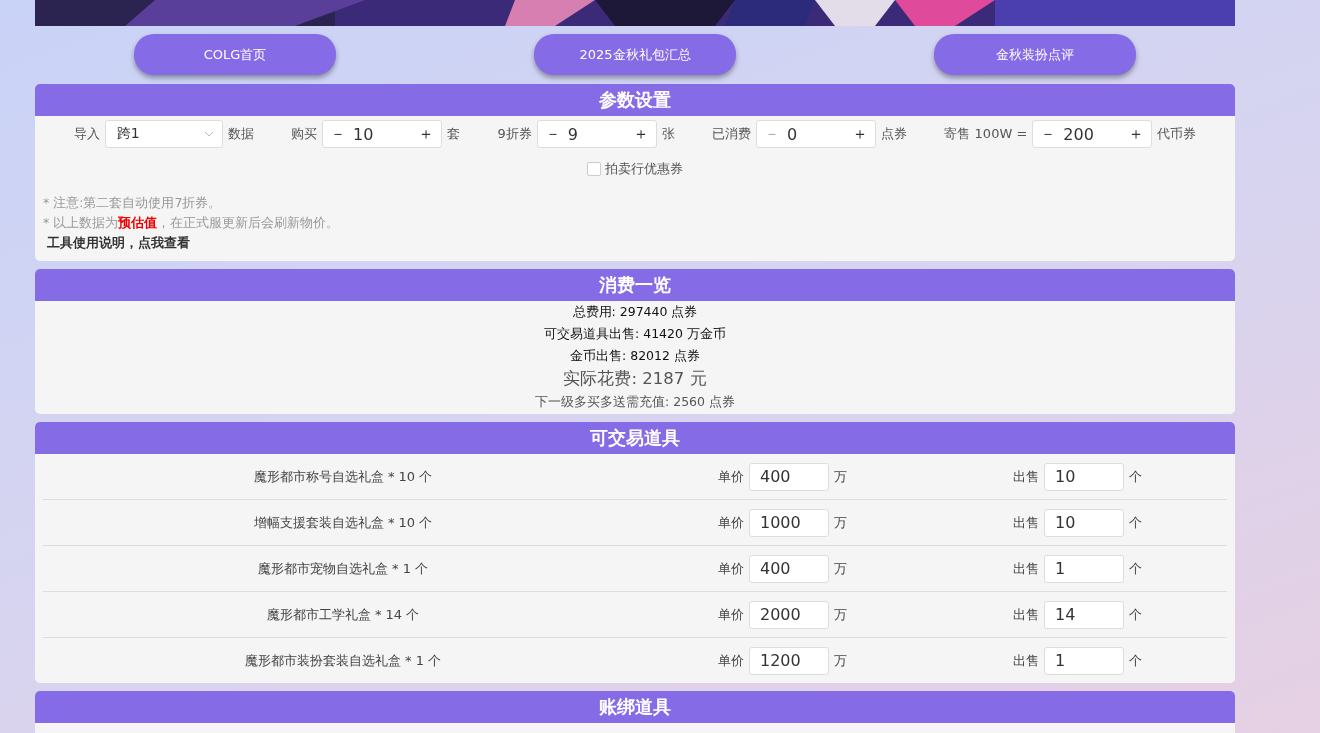  I want to click on field-label: 9折券, so click(514, 134).